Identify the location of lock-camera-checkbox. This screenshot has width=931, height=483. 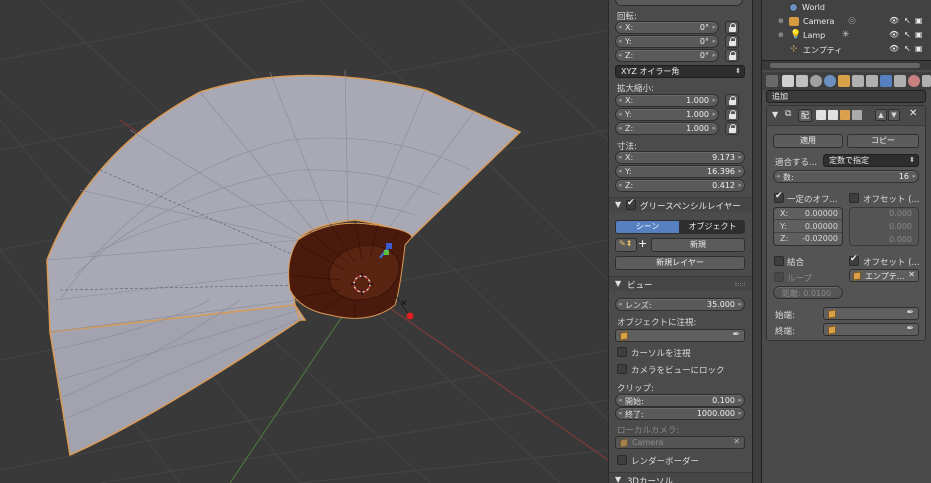
(622, 369).